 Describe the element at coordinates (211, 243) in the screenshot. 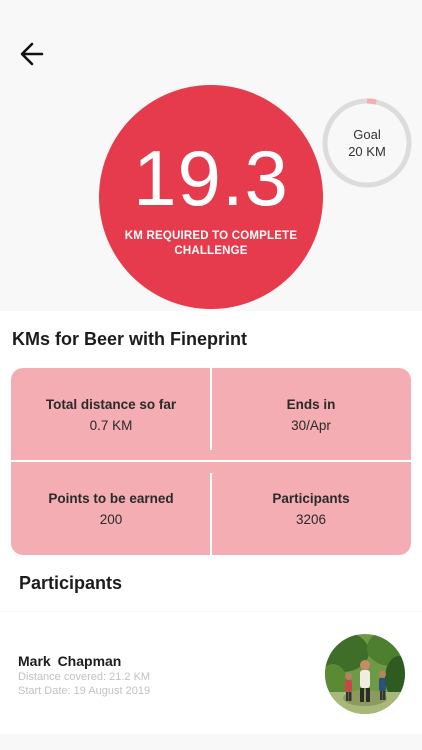

I see `remaining-km-caption: KM REQUIRED TO COMPLETE CHALLENGE` at that location.